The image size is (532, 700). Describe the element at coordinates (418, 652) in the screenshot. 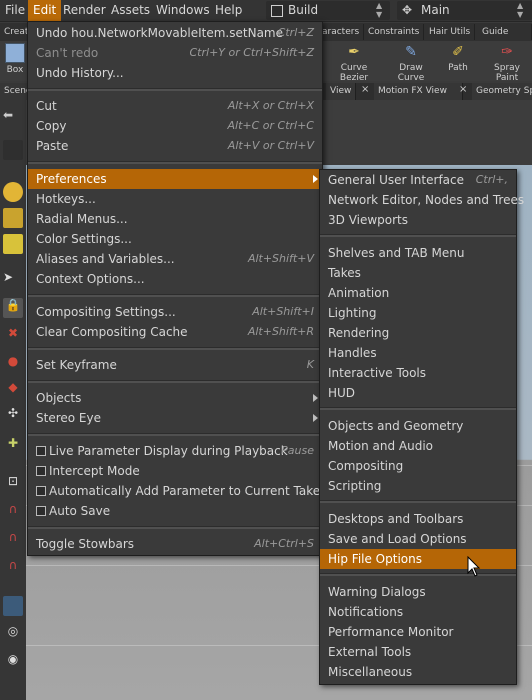

I see `menu-item-external-tools: External Tools` at that location.